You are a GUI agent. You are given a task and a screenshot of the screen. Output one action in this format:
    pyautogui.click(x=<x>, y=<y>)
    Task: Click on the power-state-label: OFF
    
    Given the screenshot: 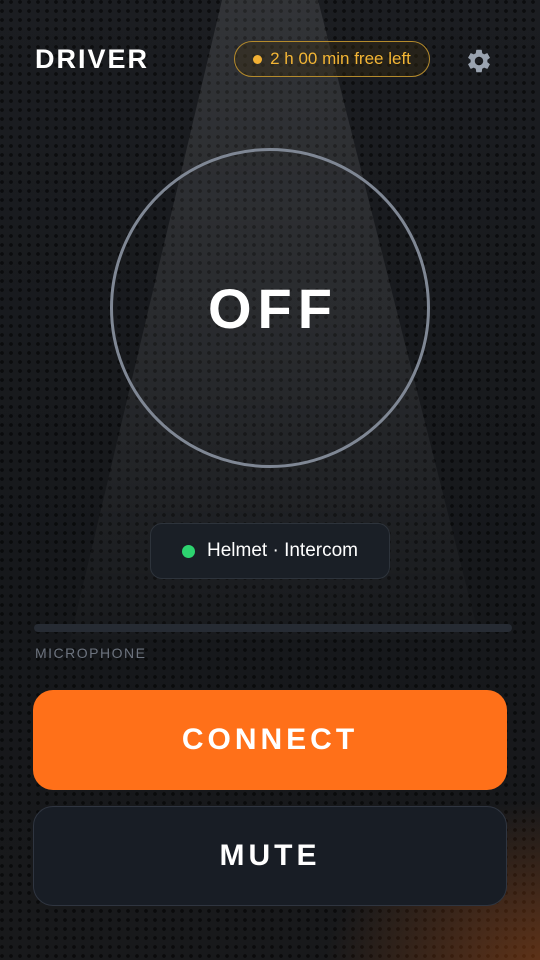 What is the action you would take?
    pyautogui.click(x=273, y=308)
    